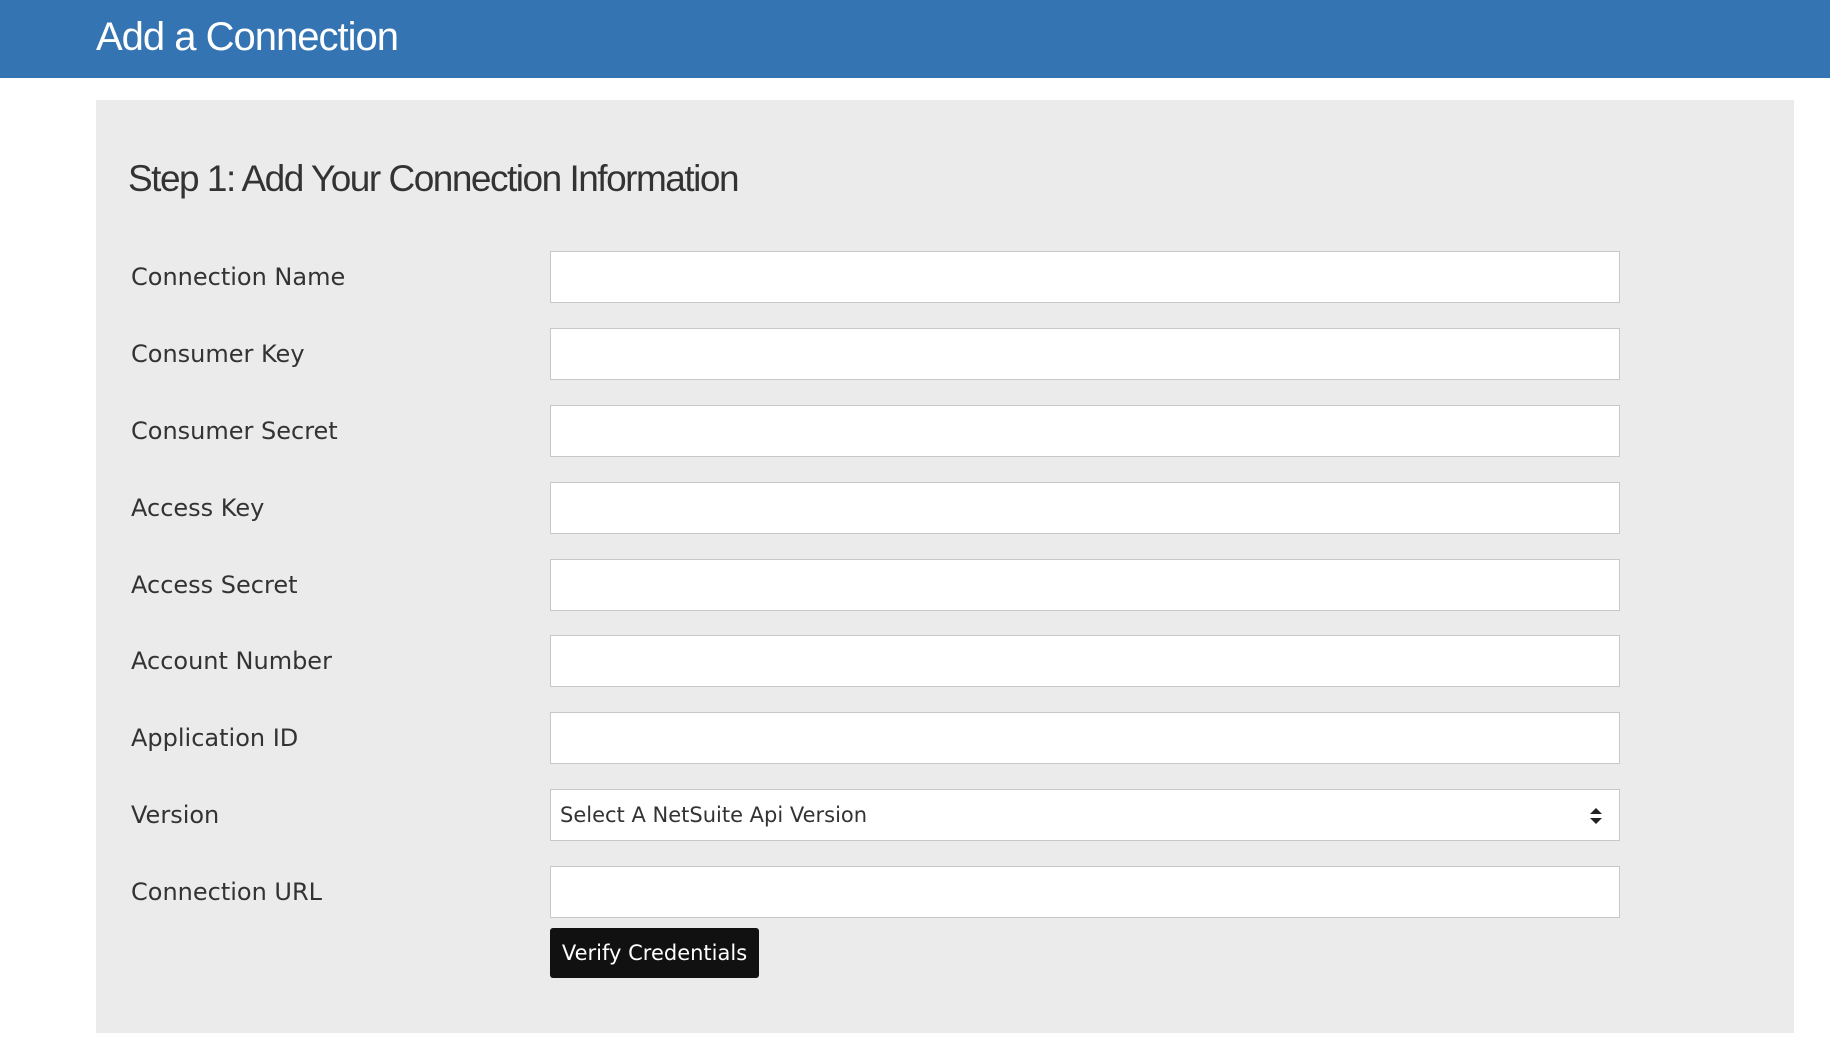 The image size is (1830, 1054). What do you see at coordinates (218, 354) in the screenshot?
I see `consumer-key-label: Consumer Key` at bounding box center [218, 354].